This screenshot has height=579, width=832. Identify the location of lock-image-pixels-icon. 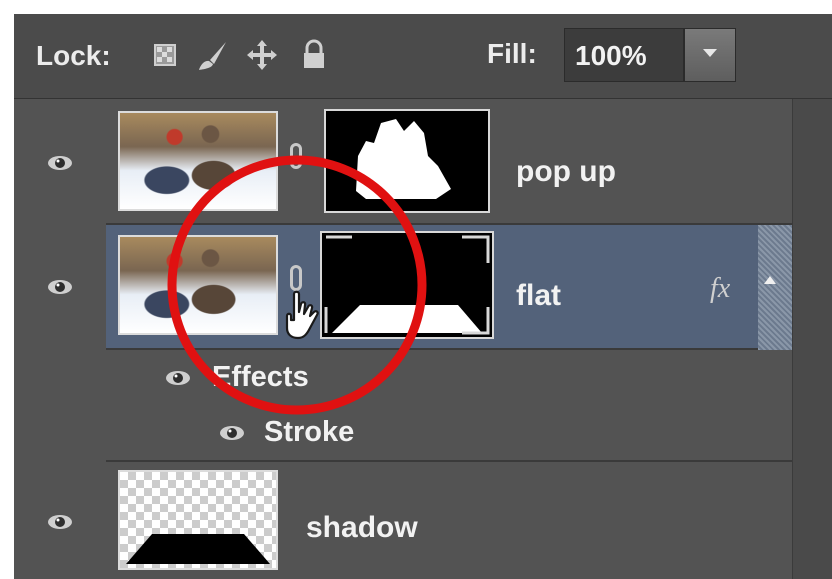
(213, 55).